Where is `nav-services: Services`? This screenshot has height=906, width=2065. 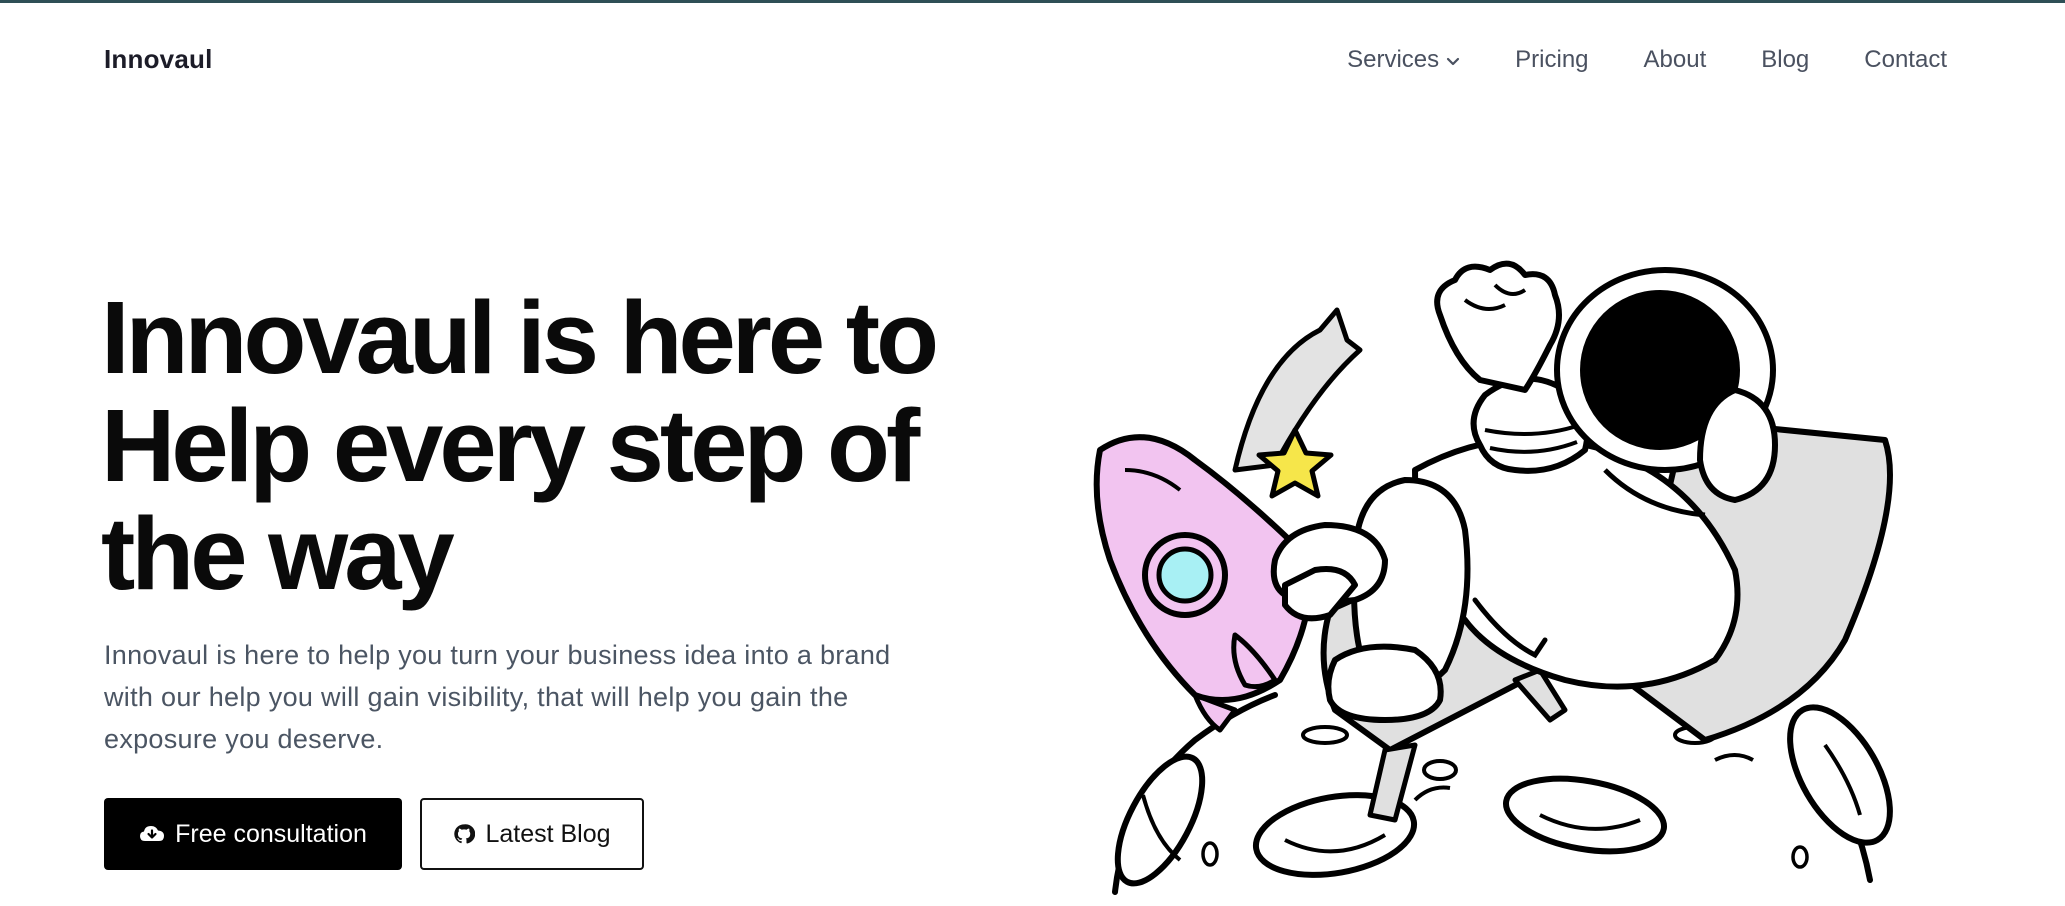 nav-services: Services is located at coordinates (1403, 60).